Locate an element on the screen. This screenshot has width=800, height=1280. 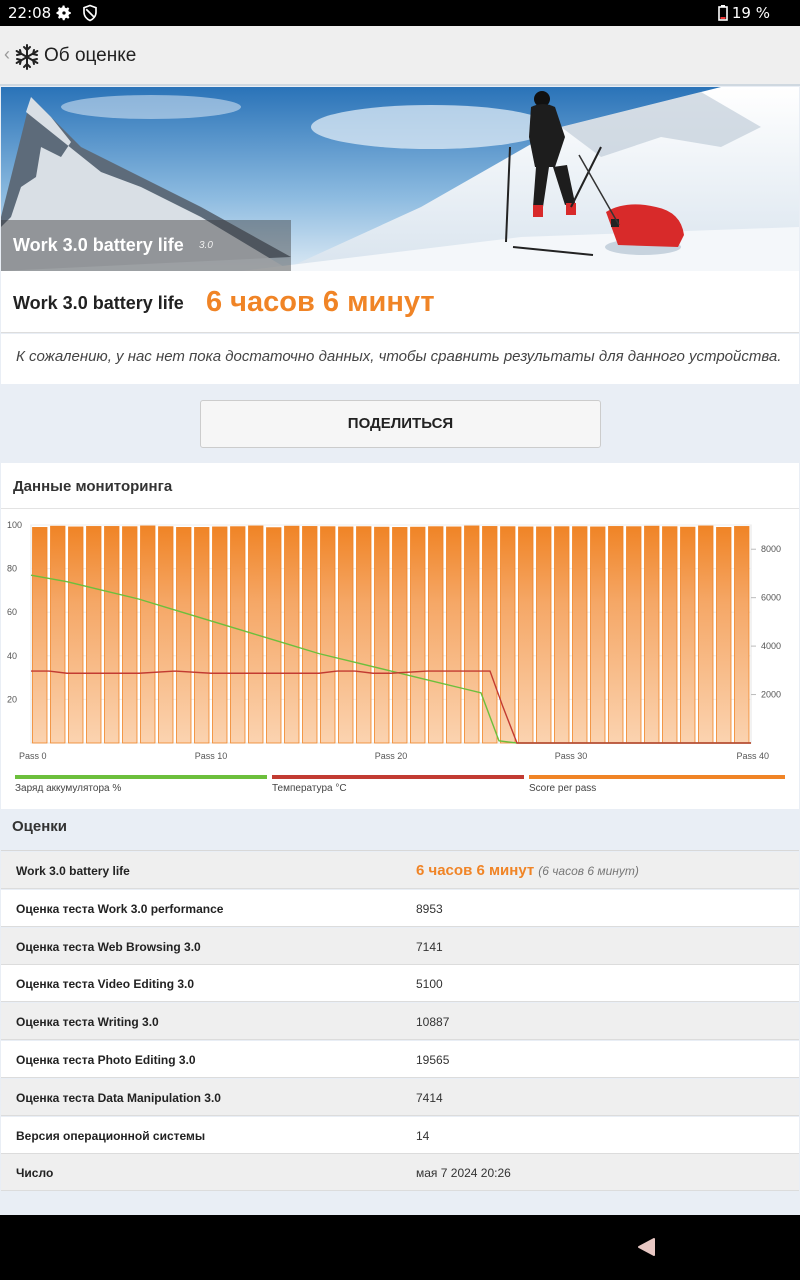
result-value: 6 часов 6 минут is located at coordinates (320, 302).